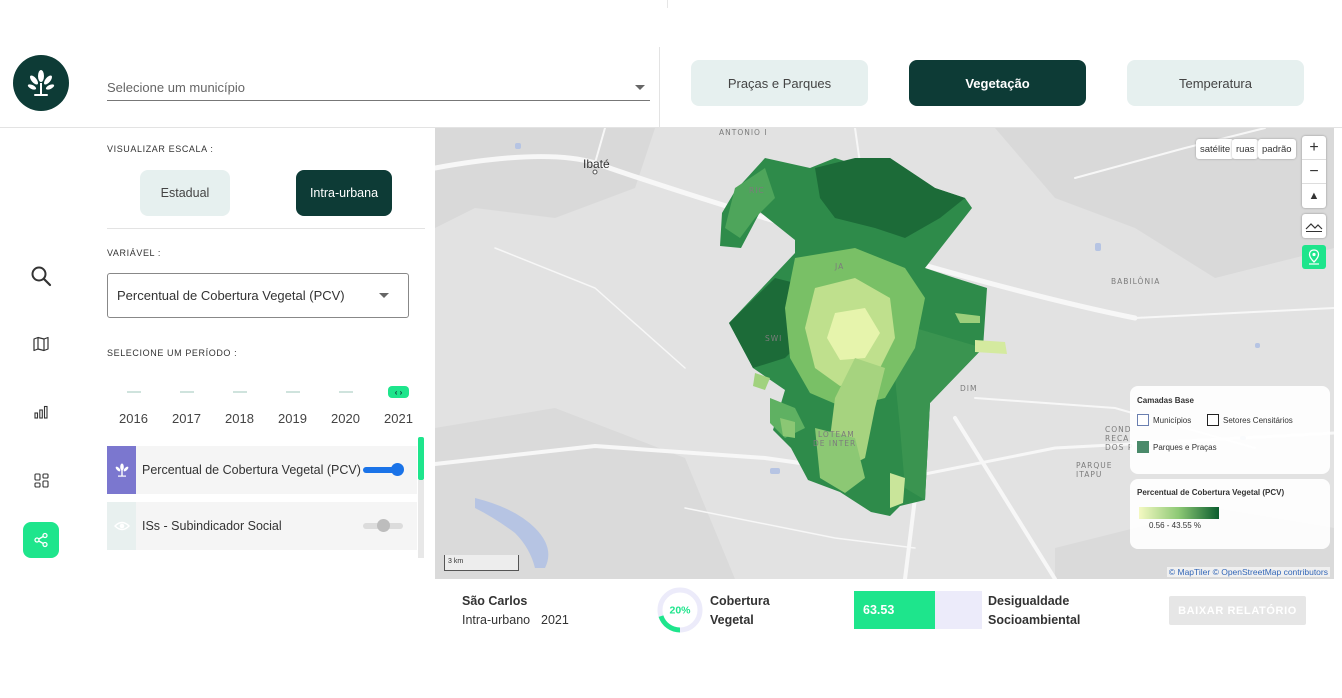 Image resolution: width=1342 pixels, height=698 pixels. What do you see at coordinates (481, 563) in the screenshot?
I see `map-scale-bar: 3 km` at bounding box center [481, 563].